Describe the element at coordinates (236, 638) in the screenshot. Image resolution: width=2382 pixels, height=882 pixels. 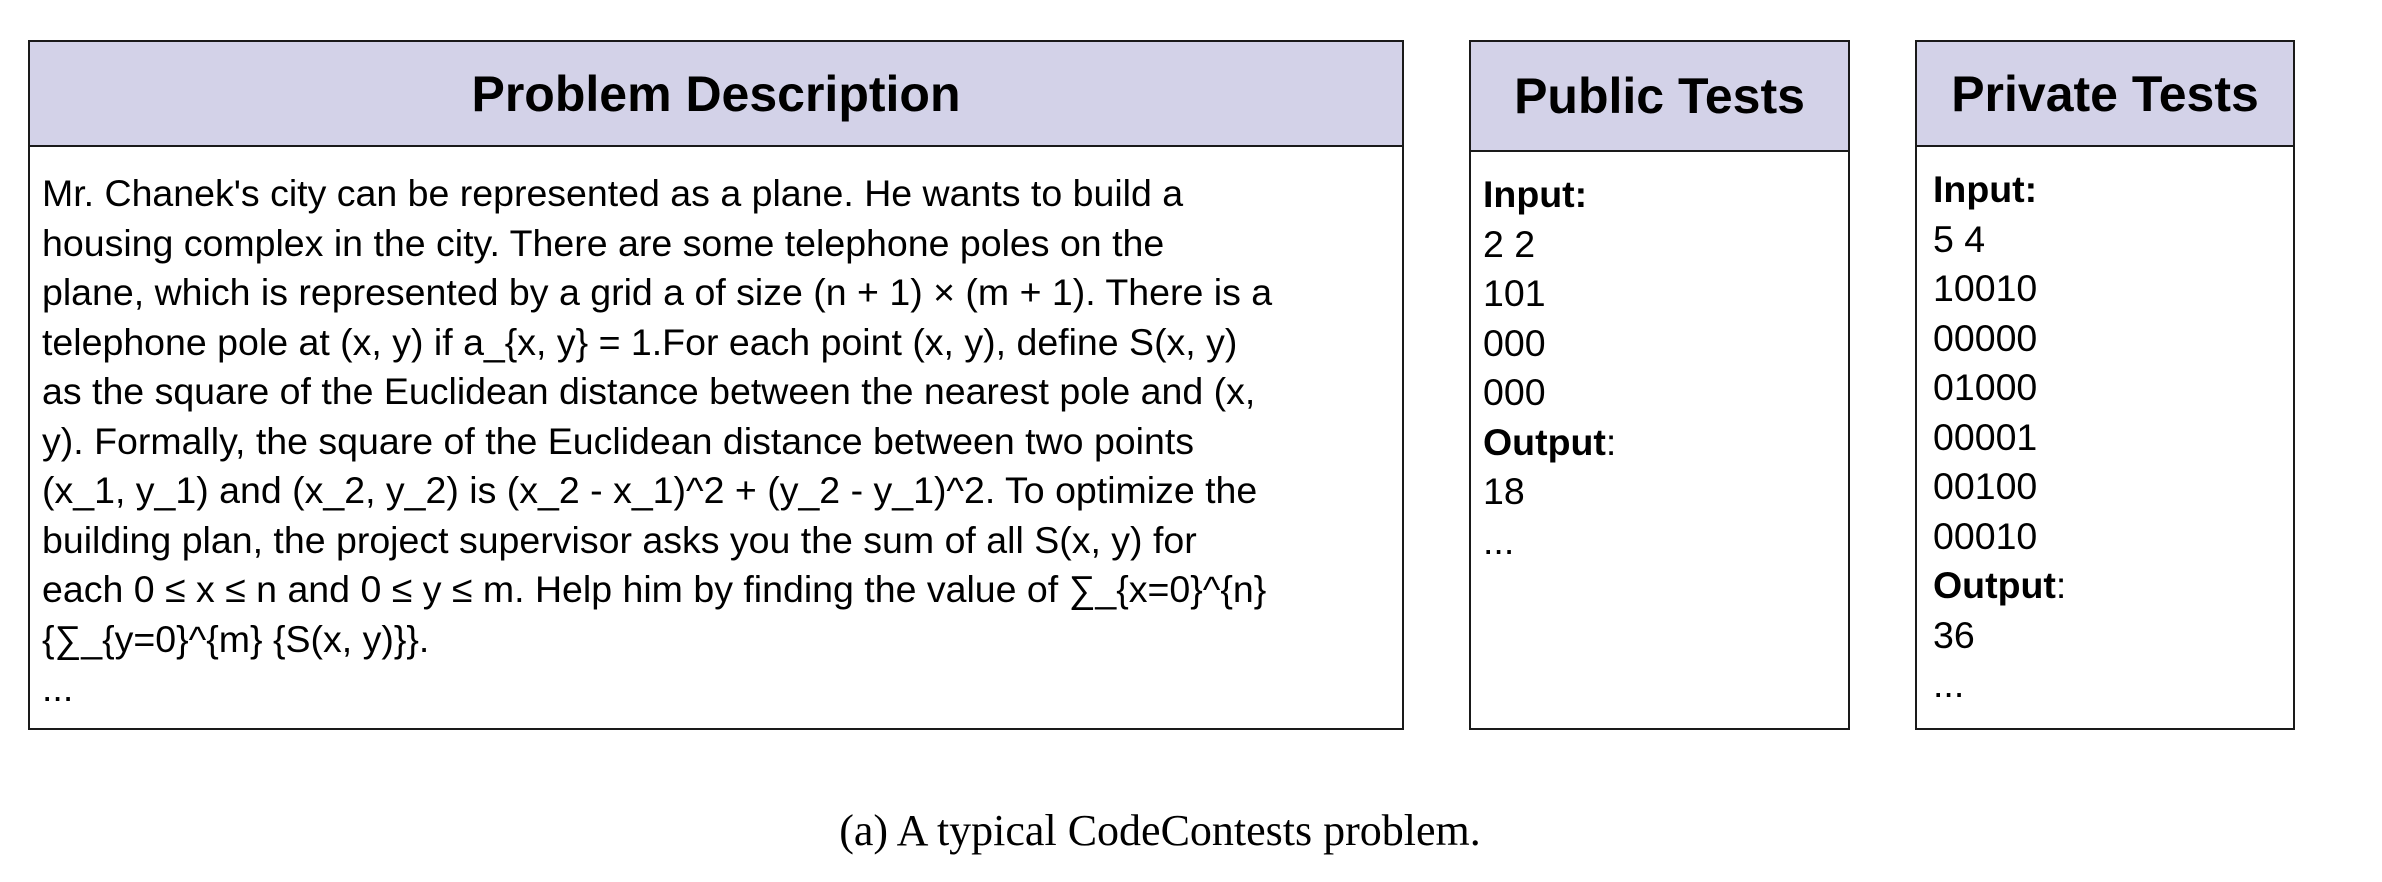
I see `description-line: {∑_{y=0}^{m} {S(x, y)}}.` at that location.